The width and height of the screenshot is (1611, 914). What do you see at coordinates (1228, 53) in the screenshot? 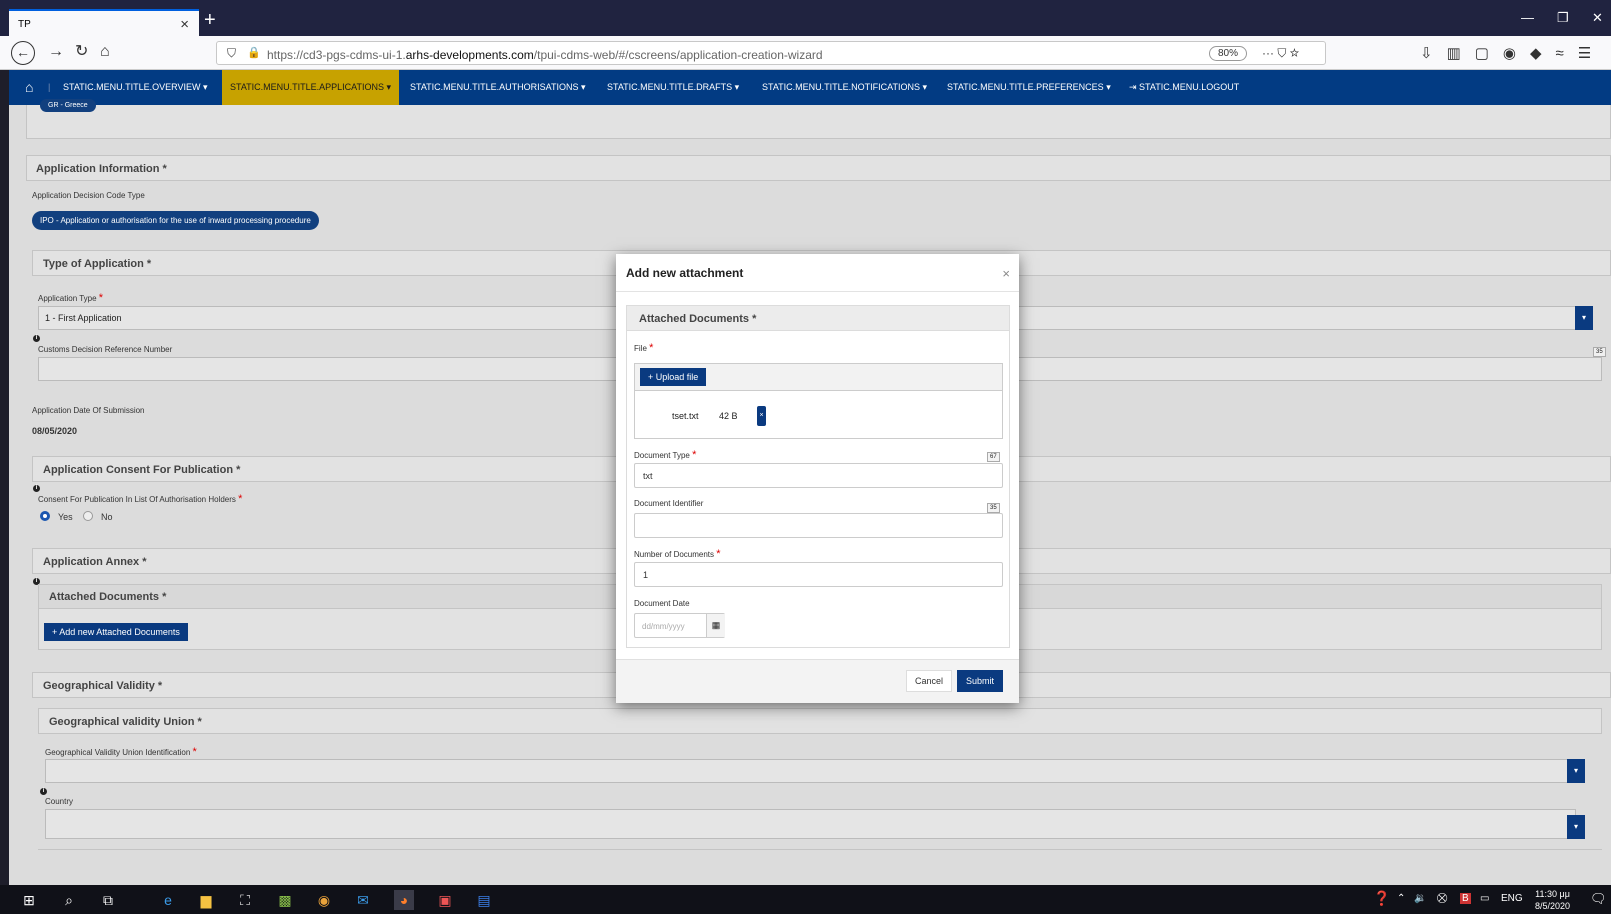
I see `zoom-badge: 80%` at bounding box center [1228, 53].